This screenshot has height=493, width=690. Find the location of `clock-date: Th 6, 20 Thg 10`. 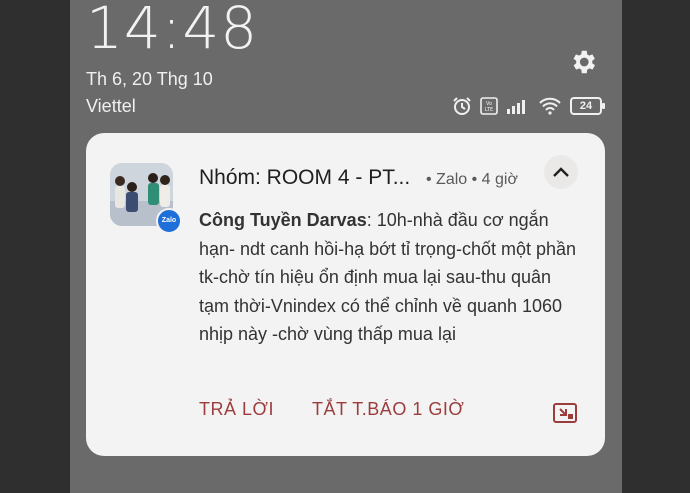

clock-date: Th 6, 20 Thg 10 is located at coordinates (149, 79).